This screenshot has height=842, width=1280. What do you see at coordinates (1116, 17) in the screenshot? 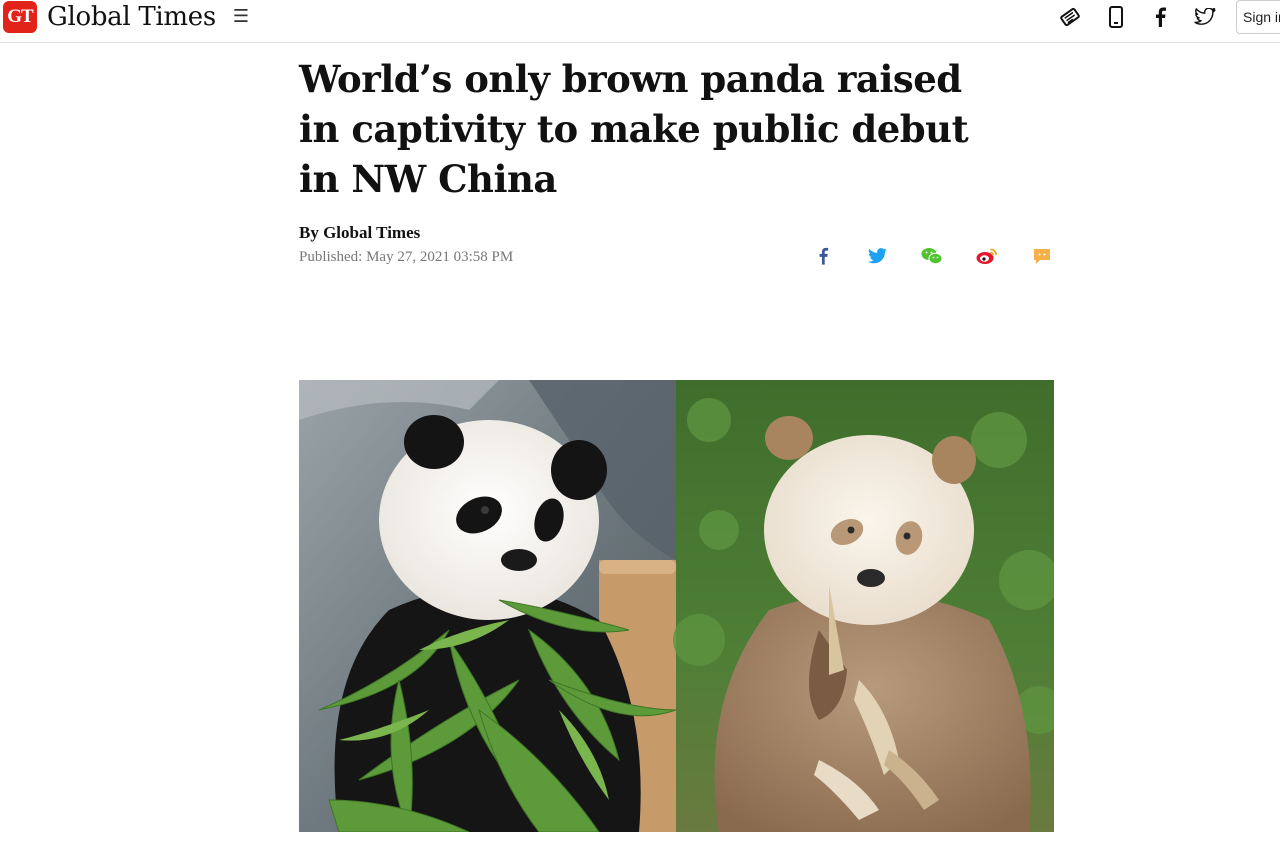
I see `mobile-icon` at bounding box center [1116, 17].